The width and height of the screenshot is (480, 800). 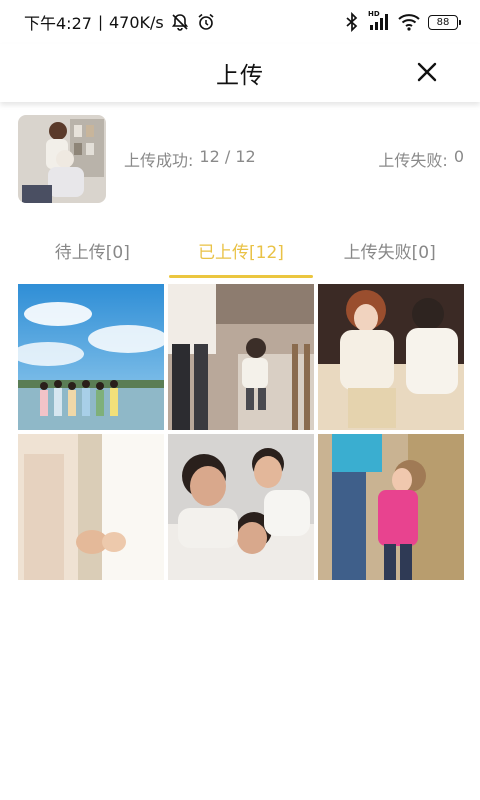 I want to click on upload-summary: 上传成功: 12 / 12 上传失败: 0, so click(x=241, y=159).